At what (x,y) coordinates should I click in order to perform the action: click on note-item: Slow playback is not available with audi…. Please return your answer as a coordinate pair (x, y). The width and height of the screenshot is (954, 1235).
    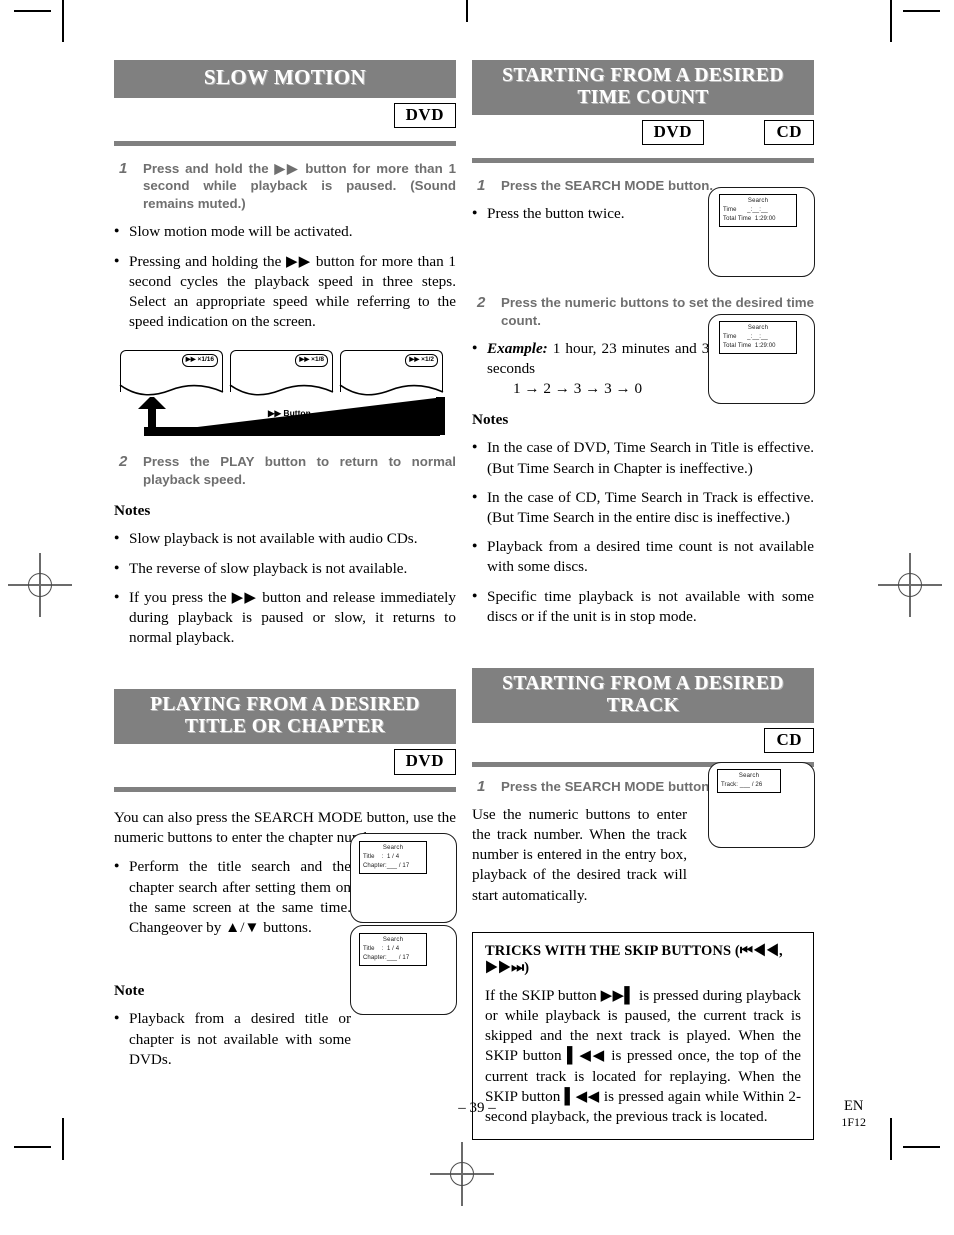
    Looking at the image, I should click on (285, 539).